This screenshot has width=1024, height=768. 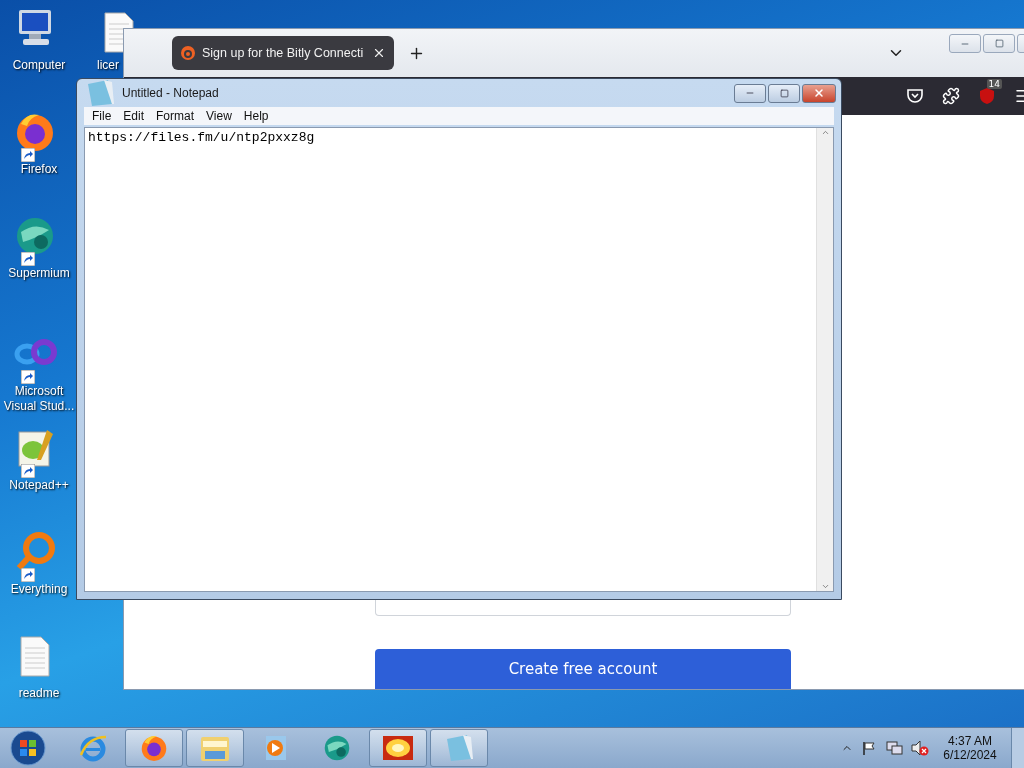 What do you see at coordinates (39, 273) in the screenshot?
I see `desktop-icon-label: Supermium` at bounding box center [39, 273].